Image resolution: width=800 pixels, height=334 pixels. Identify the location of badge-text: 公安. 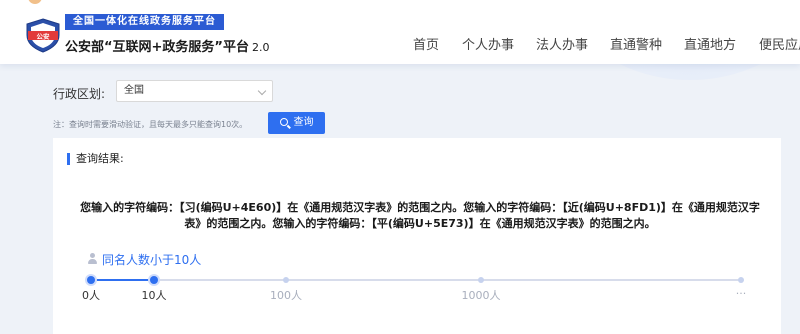
(44, 36).